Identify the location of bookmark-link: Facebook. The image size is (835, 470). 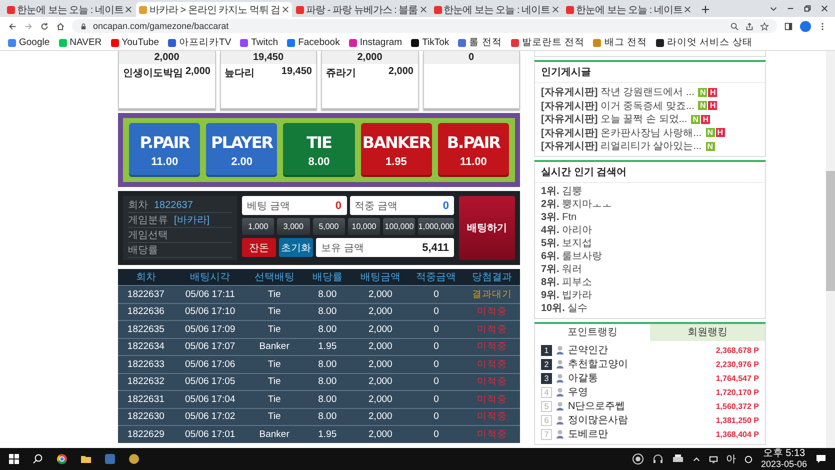
(313, 42).